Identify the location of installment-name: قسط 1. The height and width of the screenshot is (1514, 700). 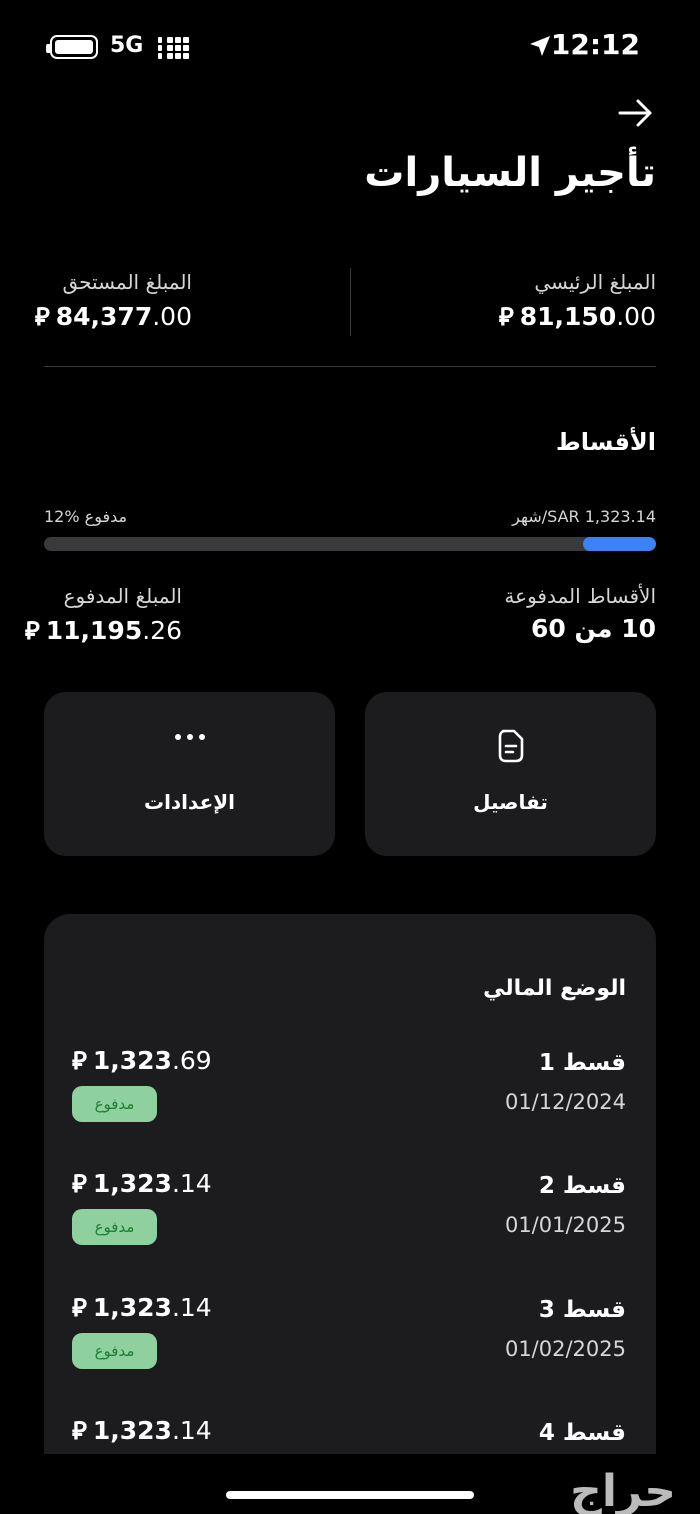
(582, 1063).